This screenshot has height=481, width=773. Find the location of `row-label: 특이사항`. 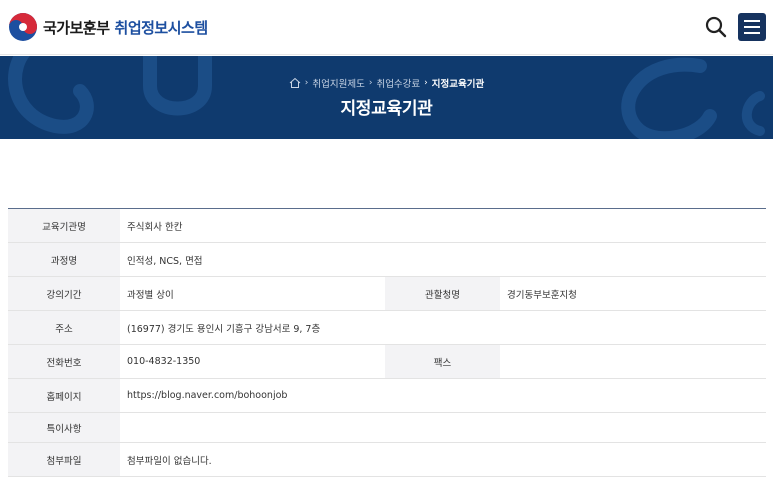

row-label: 특이사항 is located at coordinates (64, 427).